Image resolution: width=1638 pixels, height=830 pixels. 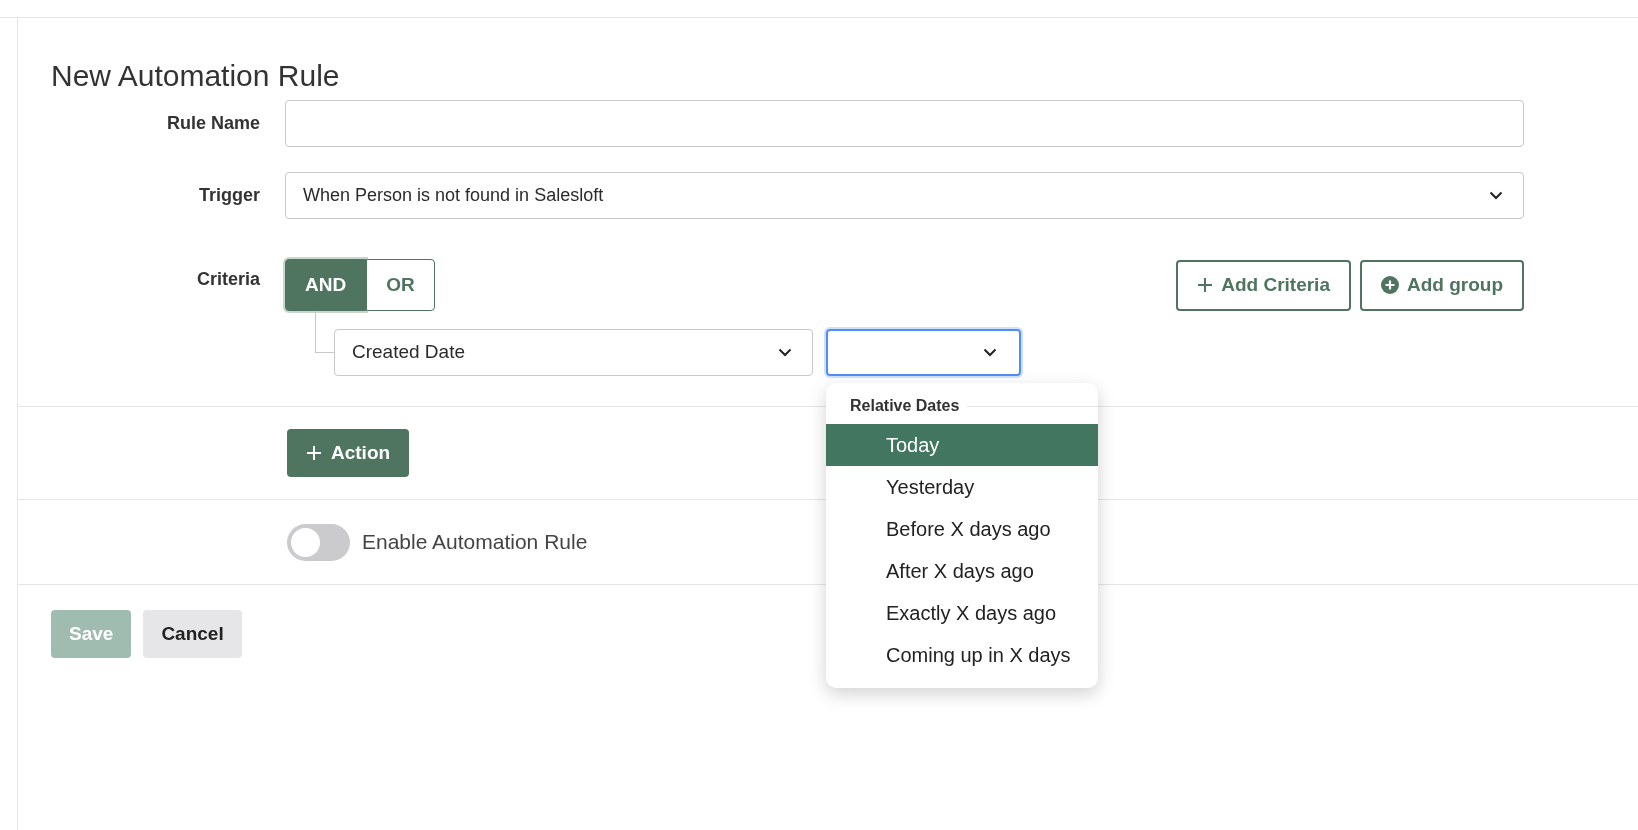 What do you see at coordinates (904, 123) in the screenshot?
I see `rule-name-input` at bounding box center [904, 123].